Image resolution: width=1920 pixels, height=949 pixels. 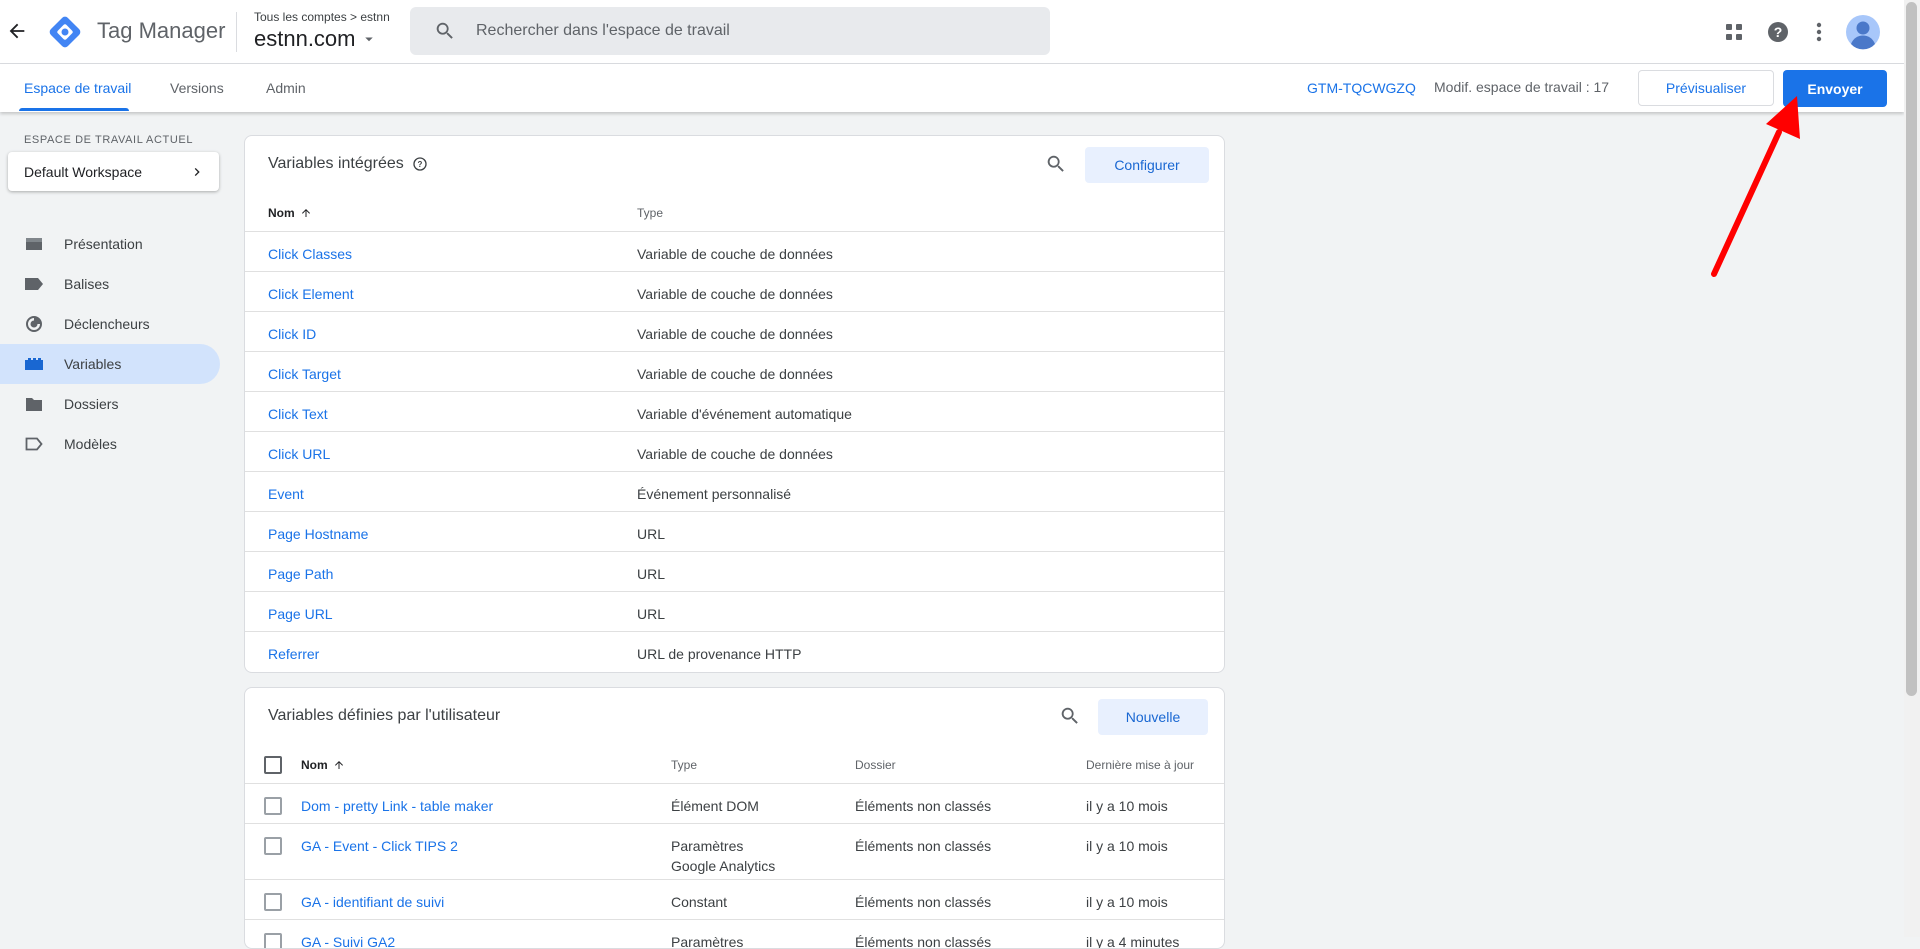 I want to click on variable-name-link: Referrer, so click(x=293, y=654).